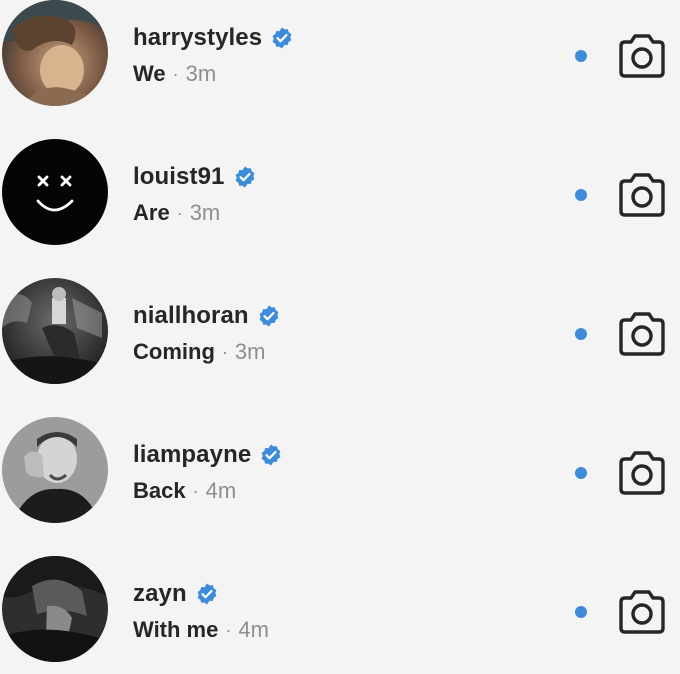  I want to click on avatar-liampayne, so click(55, 470).